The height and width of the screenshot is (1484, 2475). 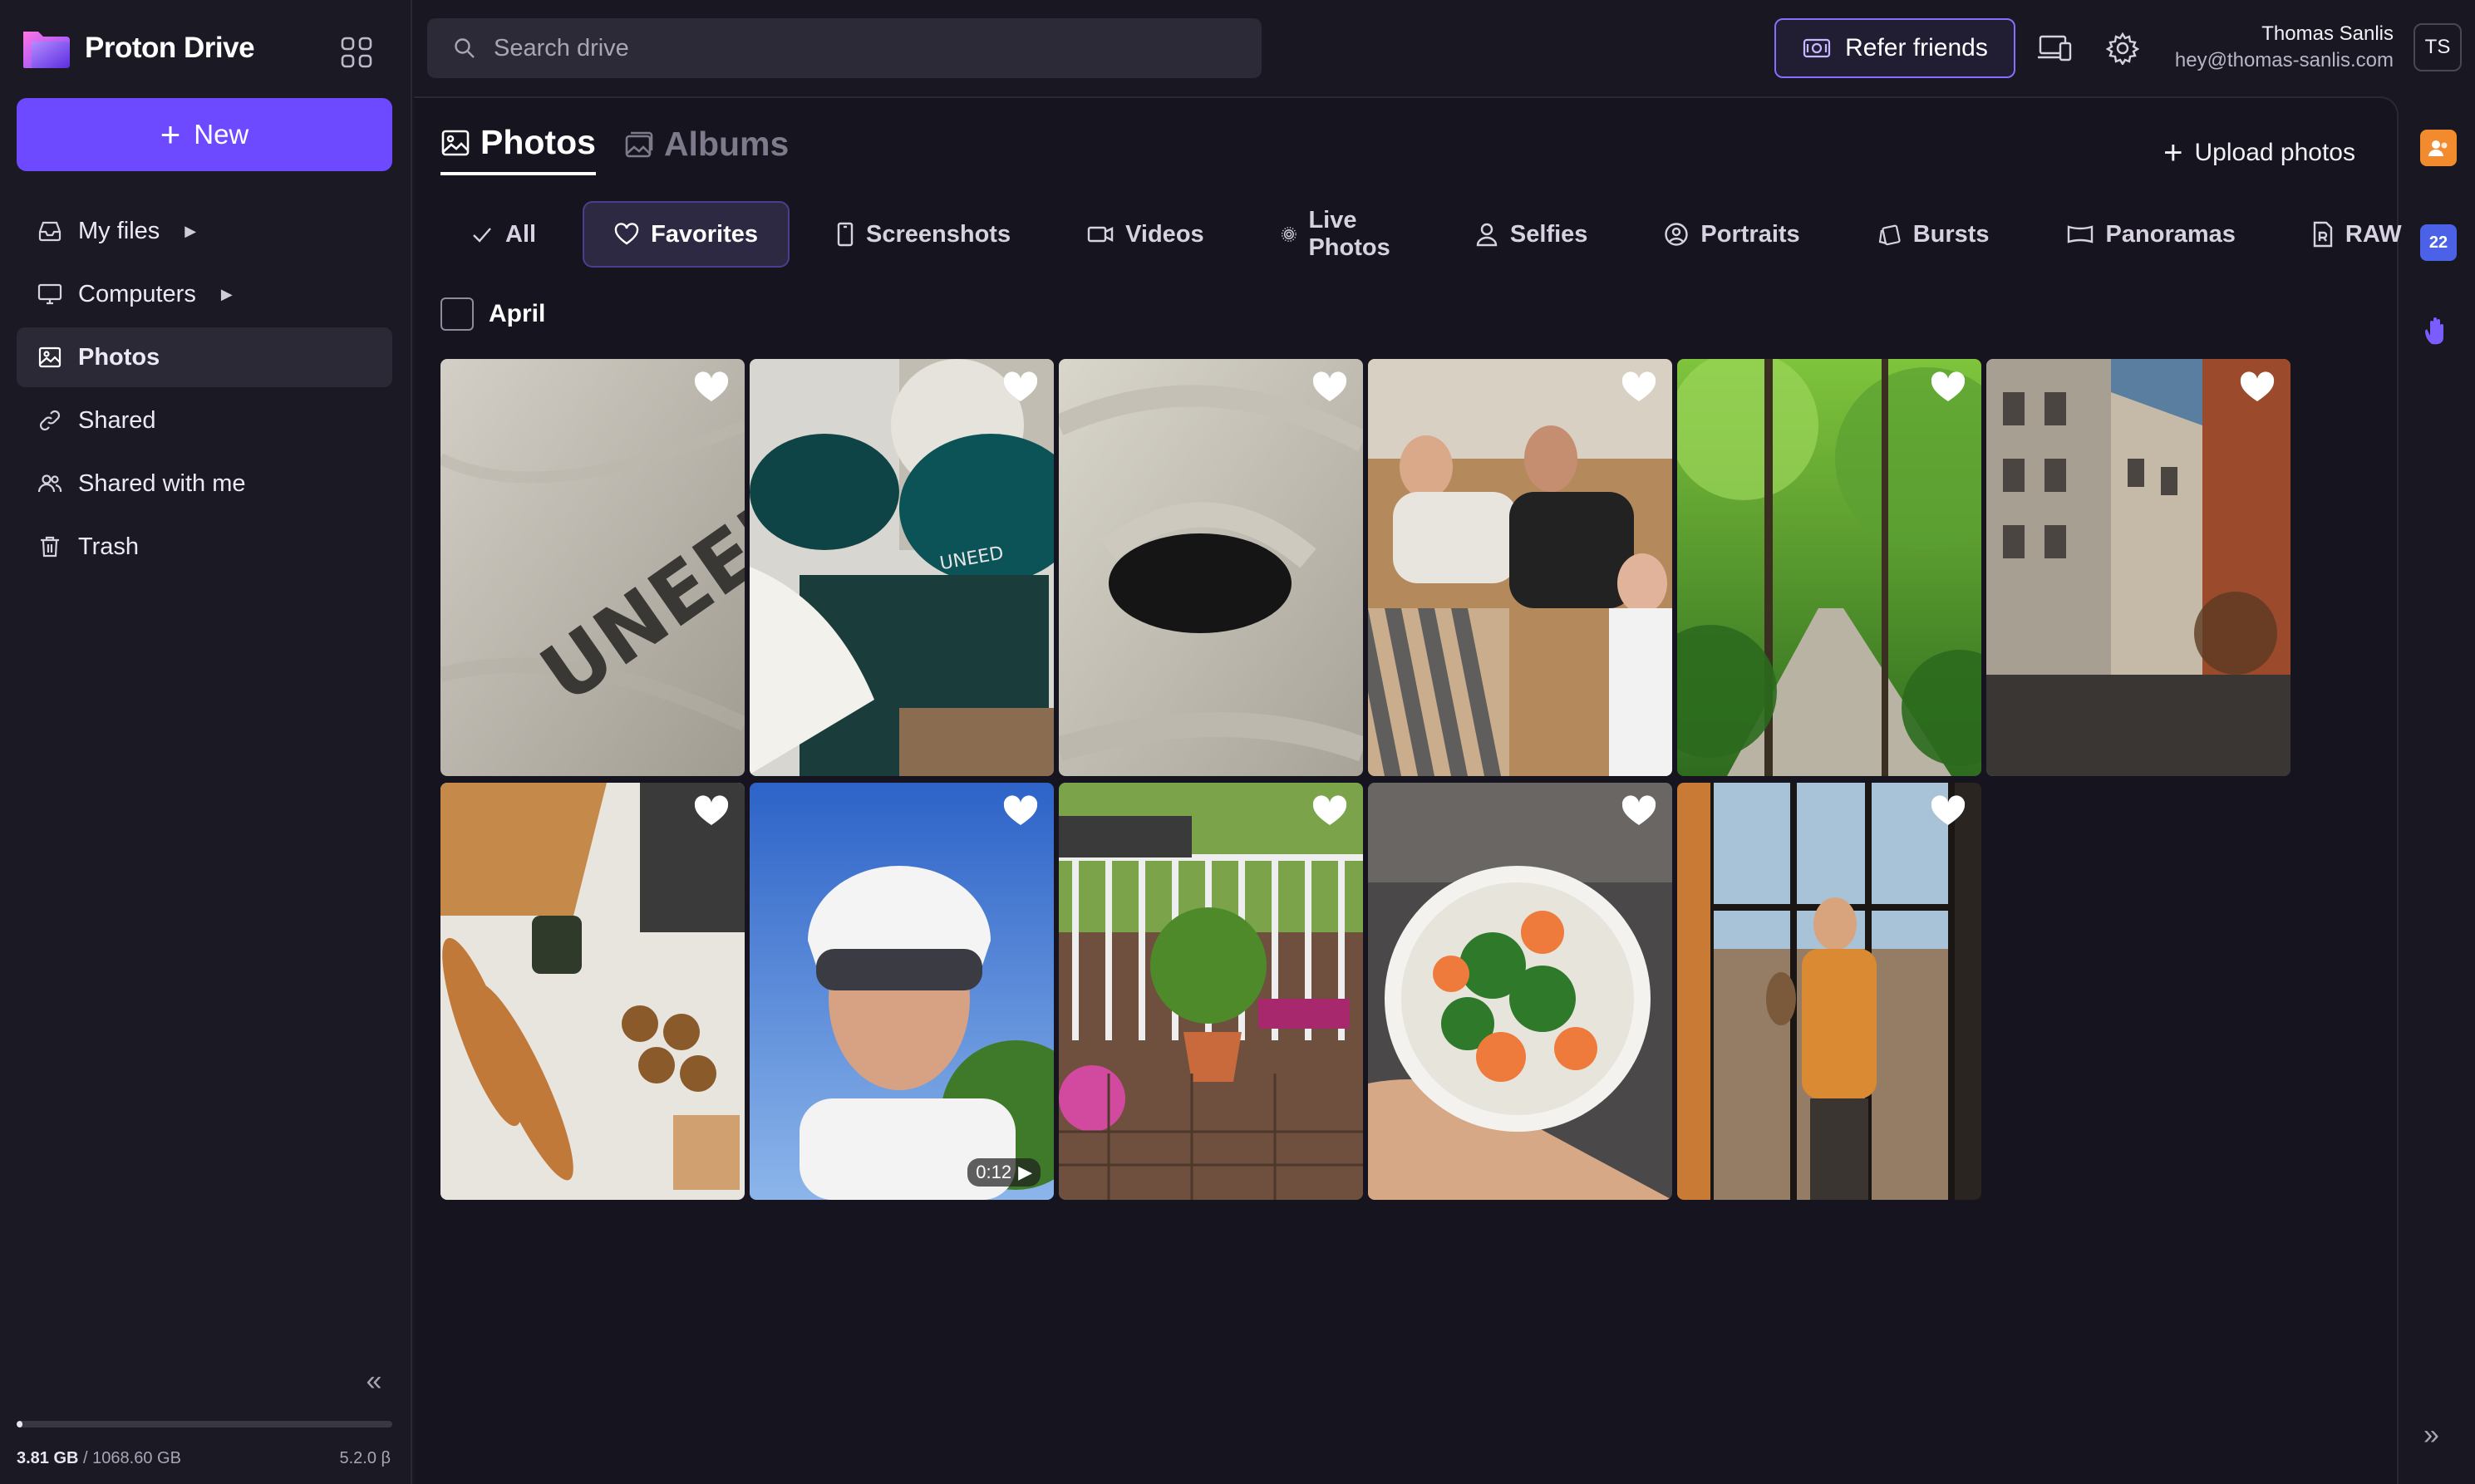 I want to click on proton-drive-logo-icon, so click(x=46, y=50).